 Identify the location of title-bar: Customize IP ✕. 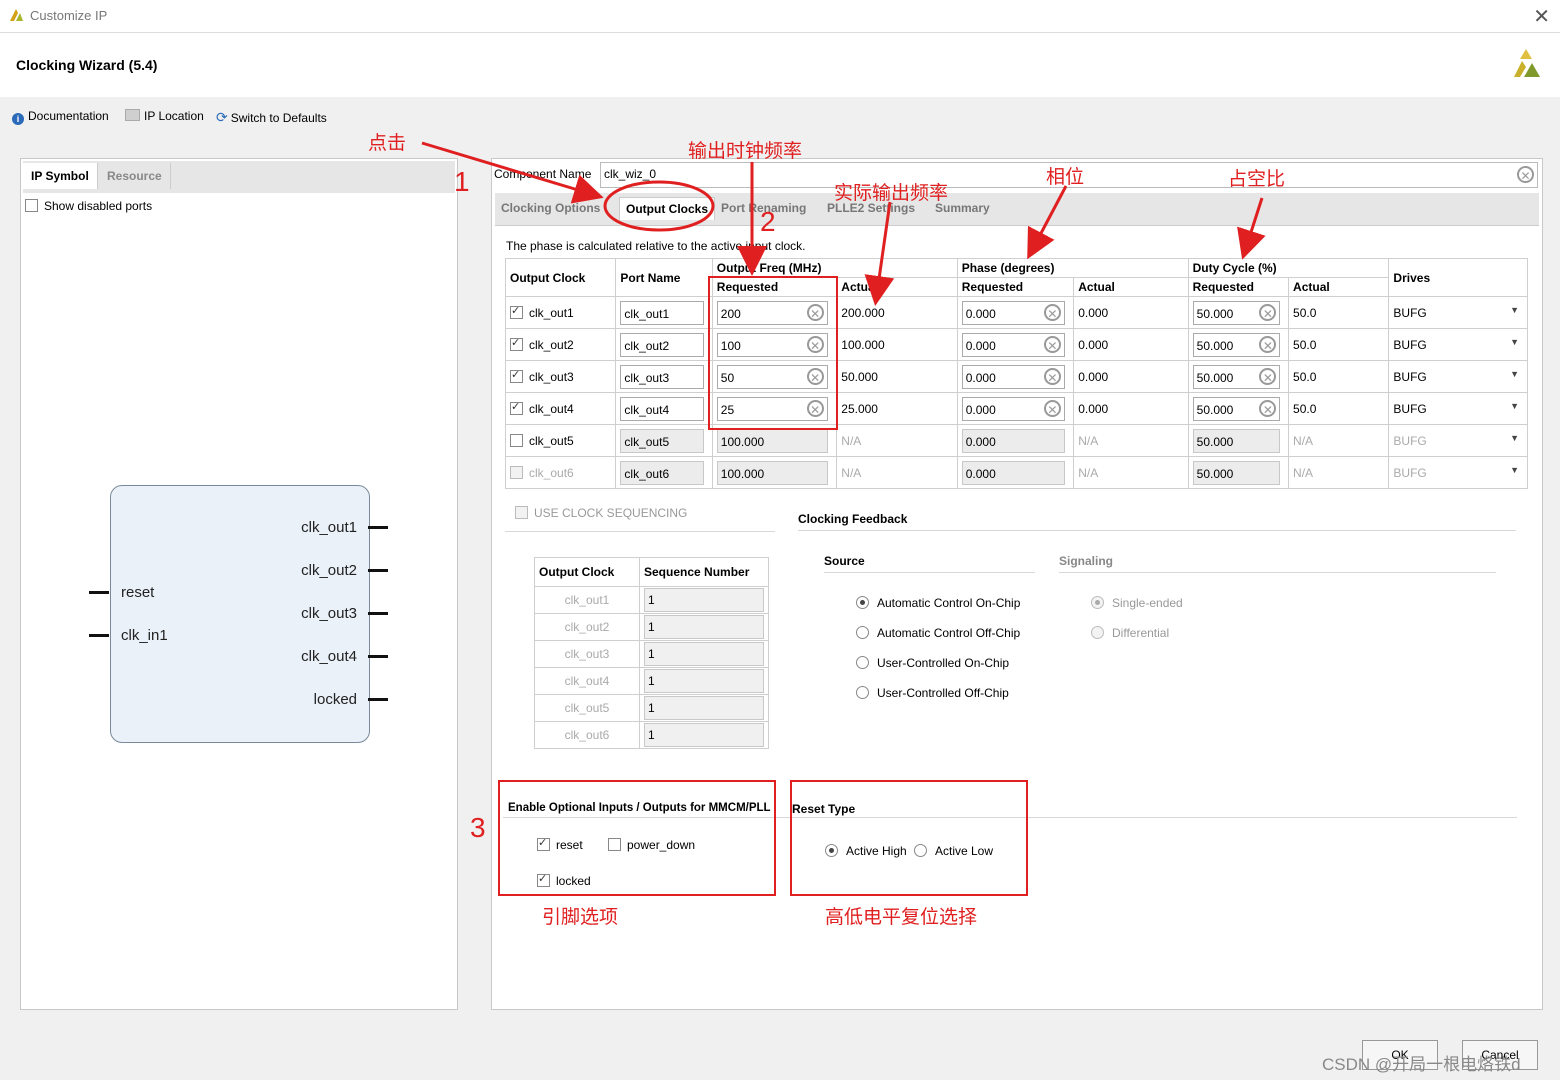
(780, 16).